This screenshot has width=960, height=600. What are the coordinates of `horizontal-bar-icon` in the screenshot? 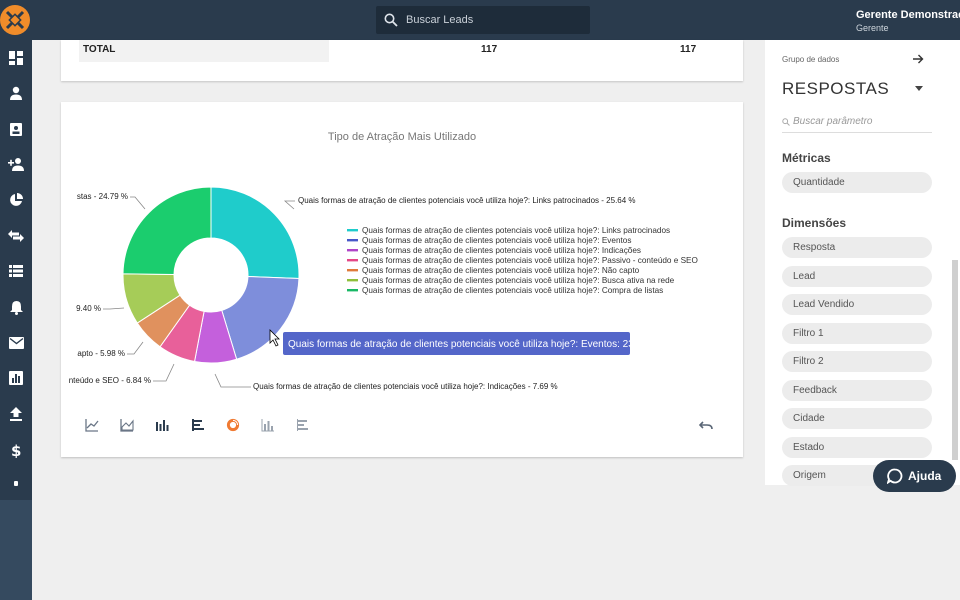 It's located at (198, 425).